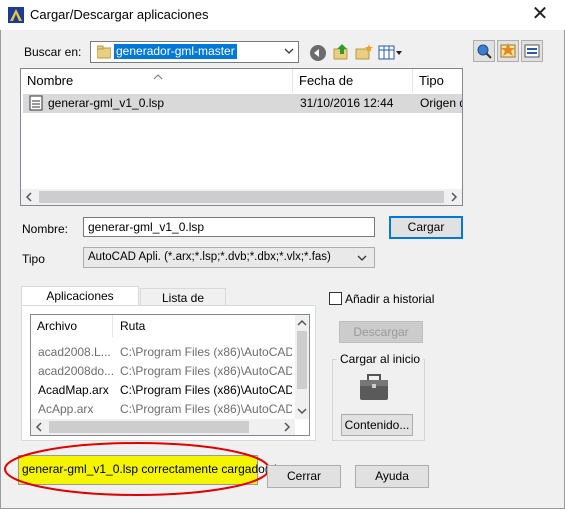 The height and width of the screenshot is (509, 565). Describe the element at coordinates (381, 332) in the screenshot. I see `unload-button: Descargar` at that location.